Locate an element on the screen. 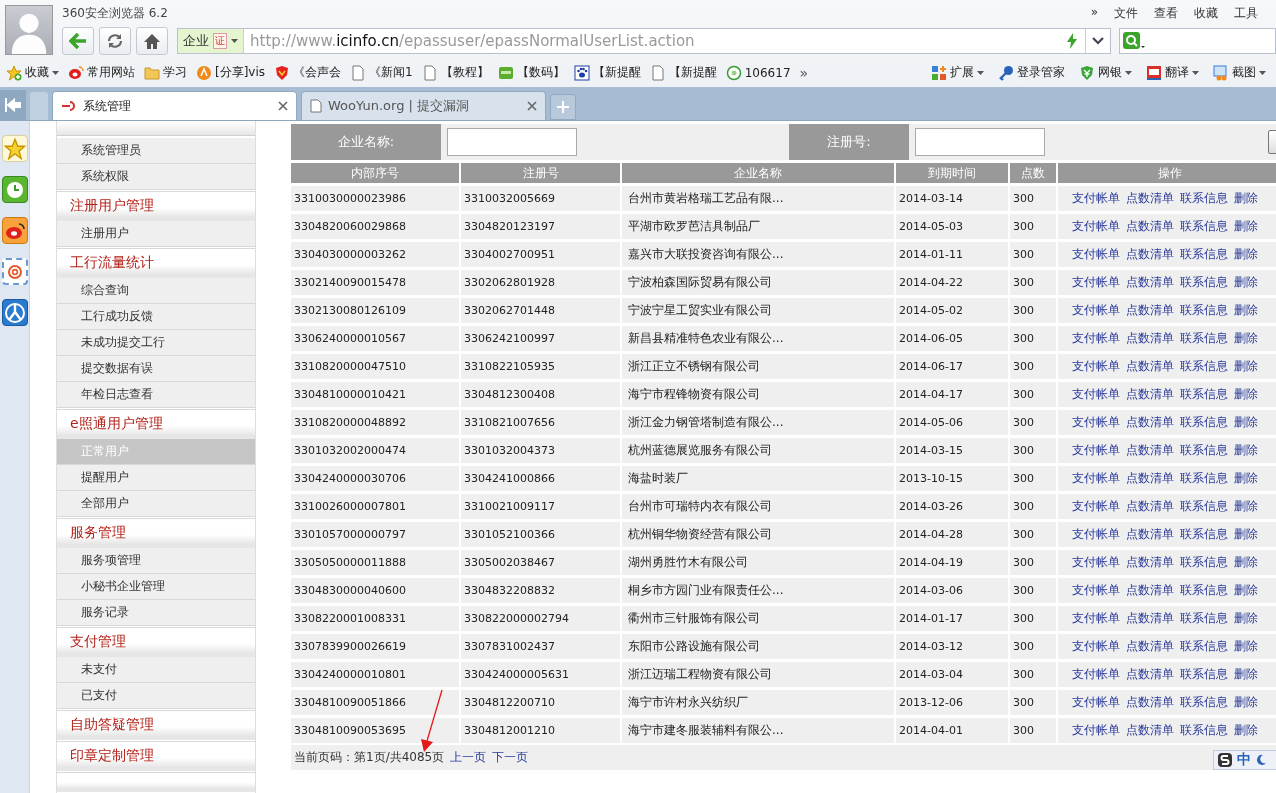  more-bookmarks: » is located at coordinates (804, 72).